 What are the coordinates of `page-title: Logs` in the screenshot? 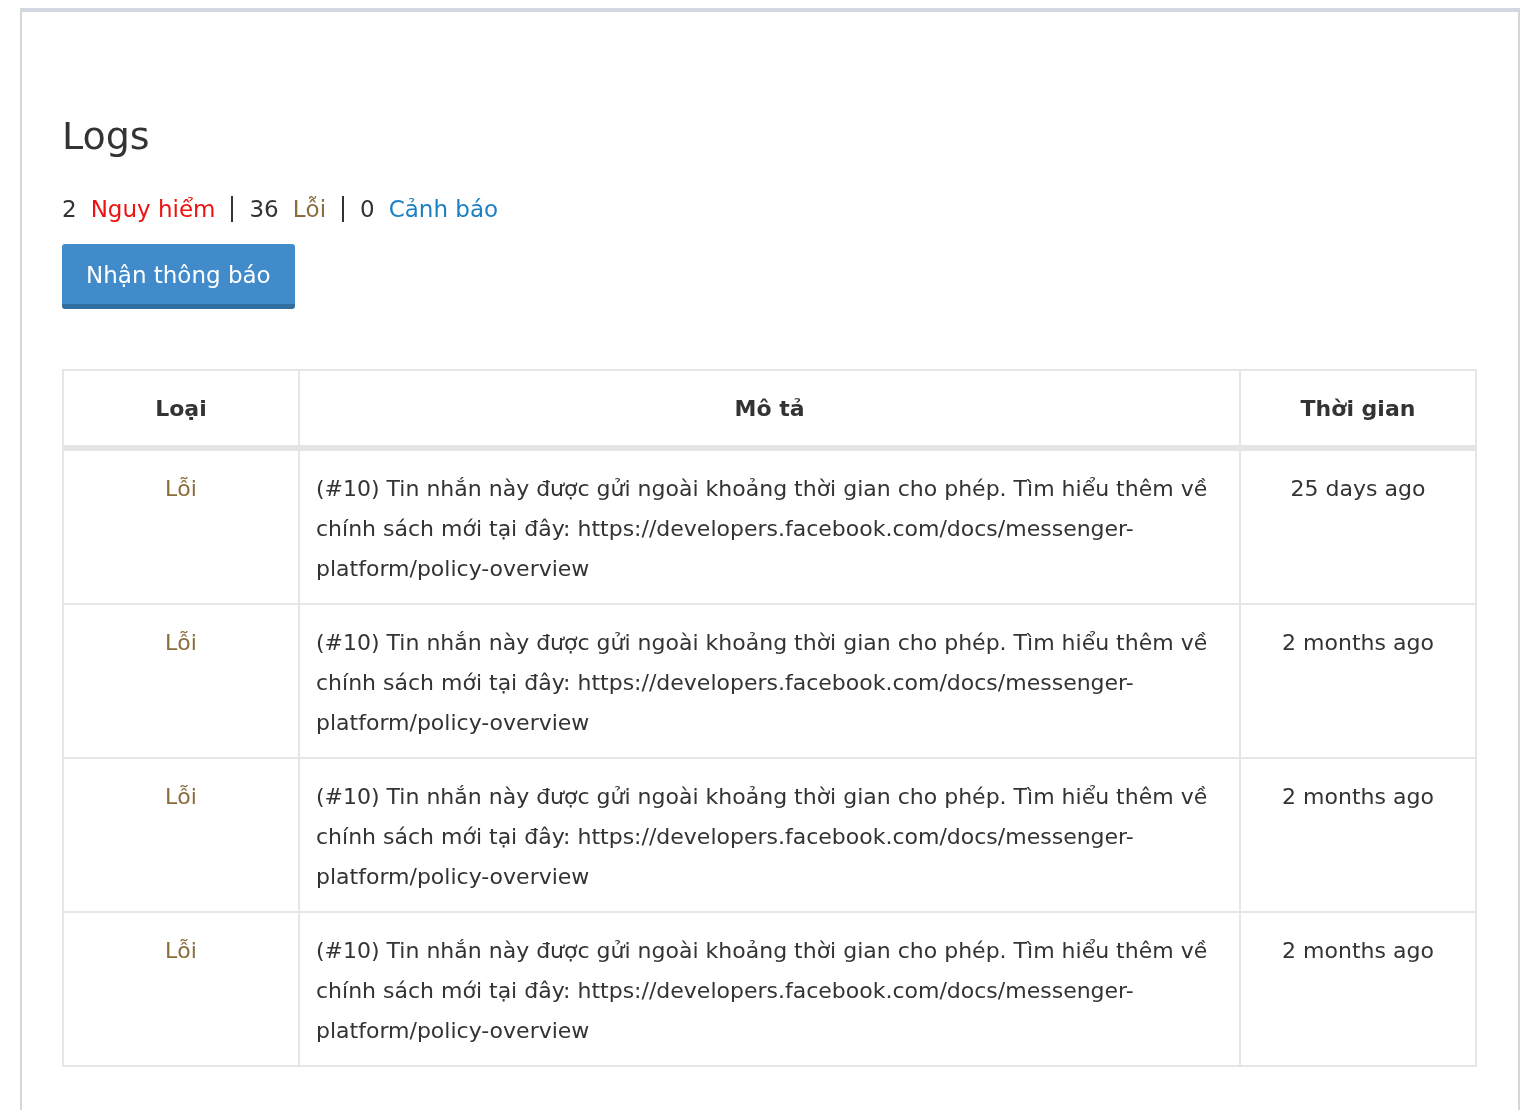 It's located at (106, 136).